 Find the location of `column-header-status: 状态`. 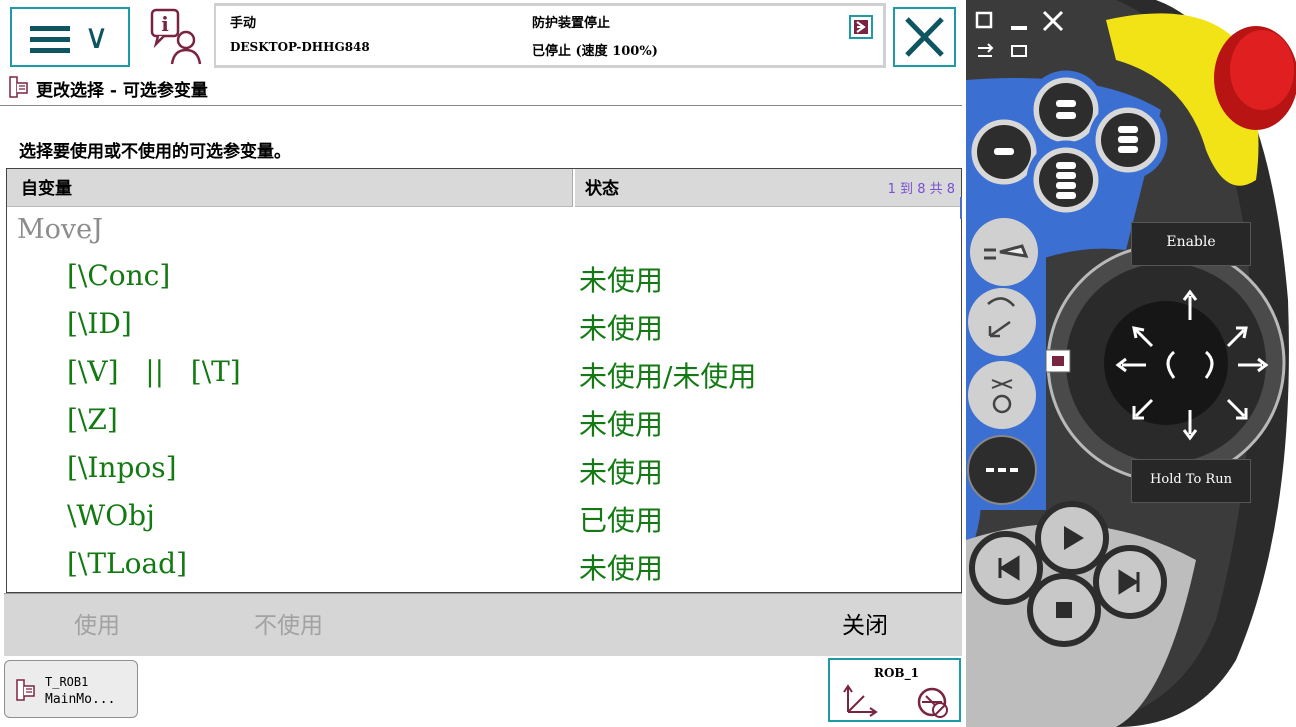

column-header-status: 状态 is located at coordinates (602, 189).